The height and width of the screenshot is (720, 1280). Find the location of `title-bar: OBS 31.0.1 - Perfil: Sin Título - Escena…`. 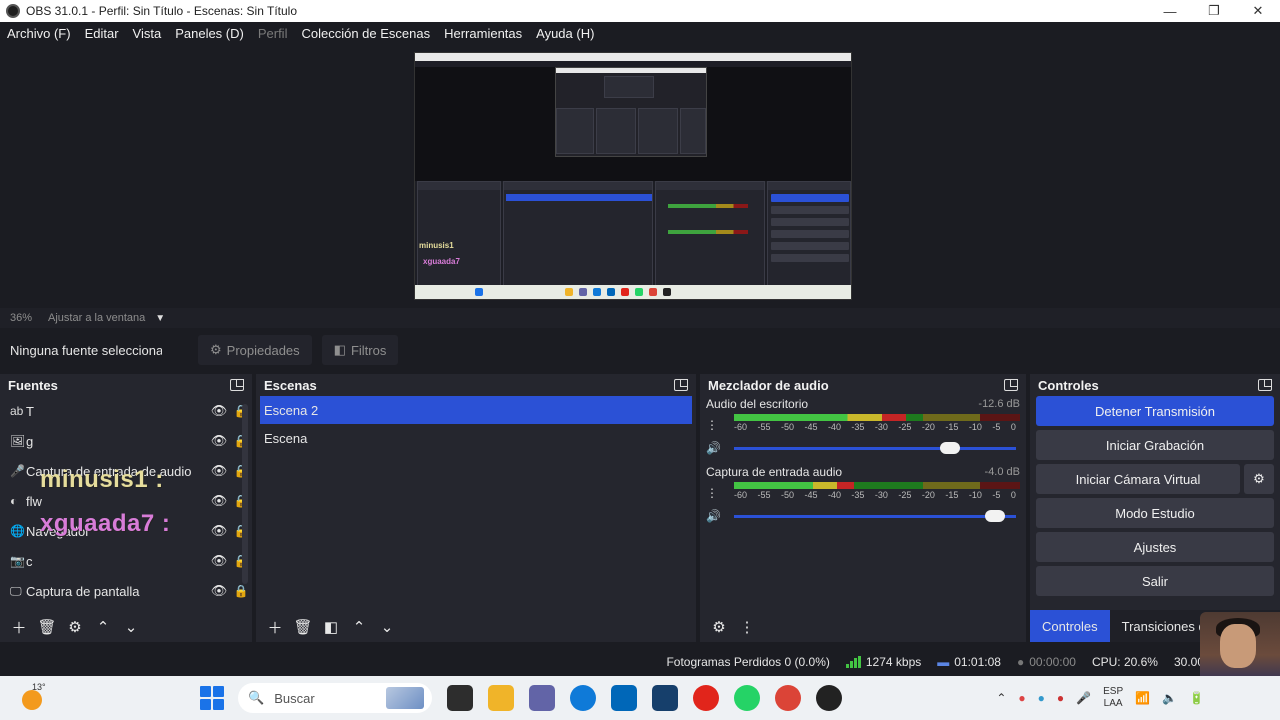

title-bar: OBS 31.0.1 - Perfil: Sin Título - Escena… is located at coordinates (640, 11).